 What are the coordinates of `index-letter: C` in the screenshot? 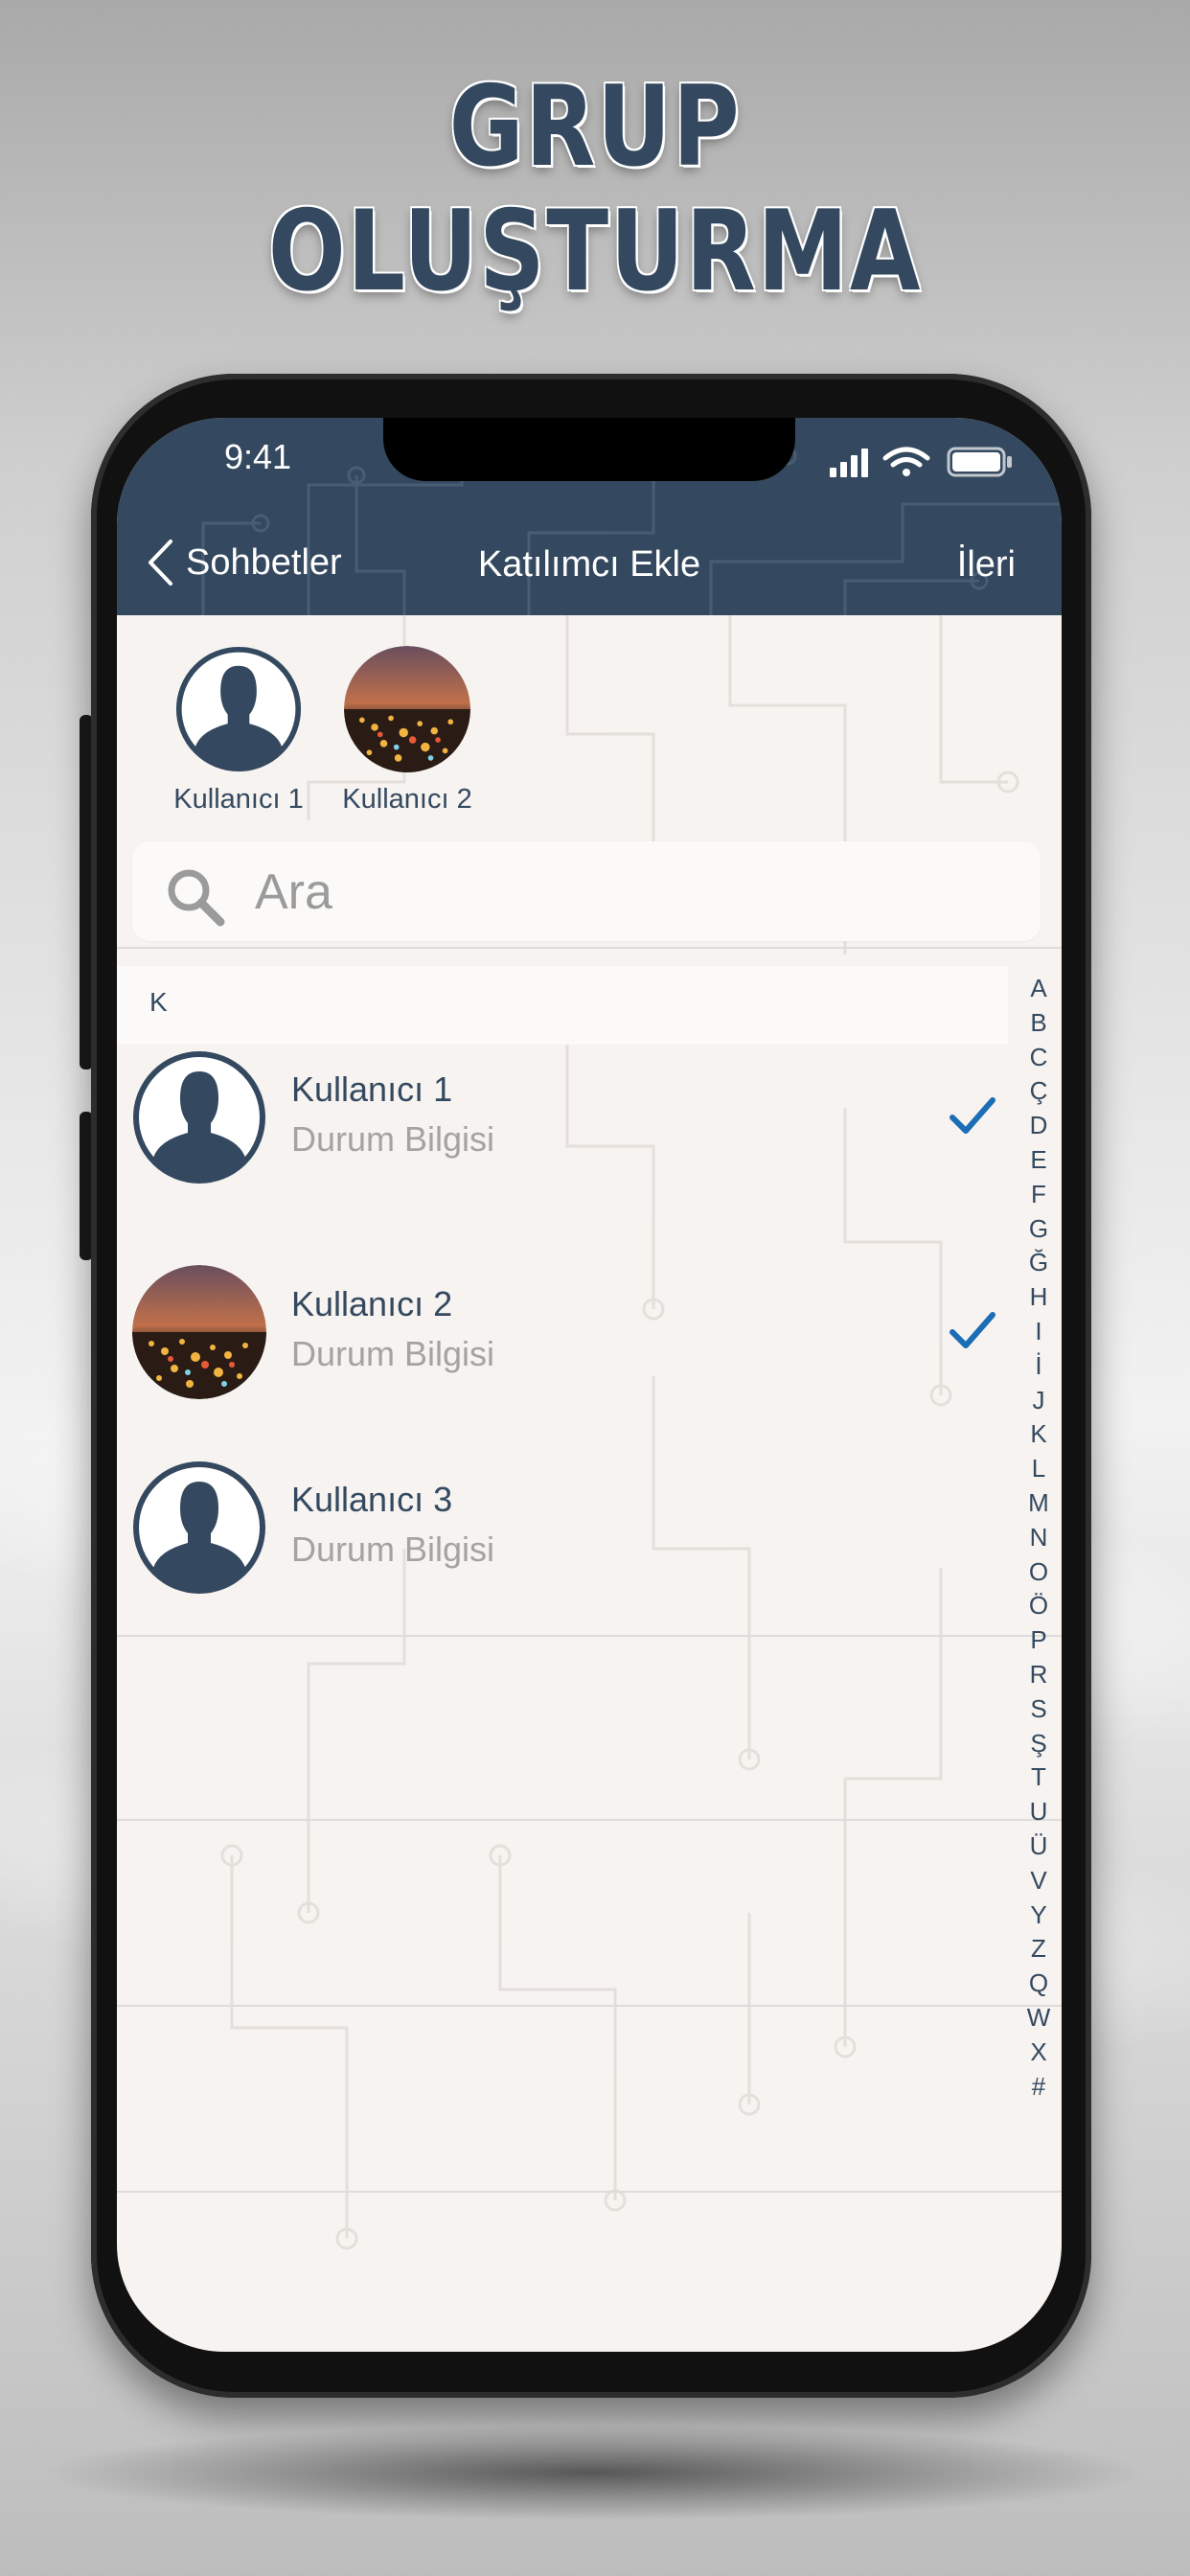 It's located at (1038, 1058).